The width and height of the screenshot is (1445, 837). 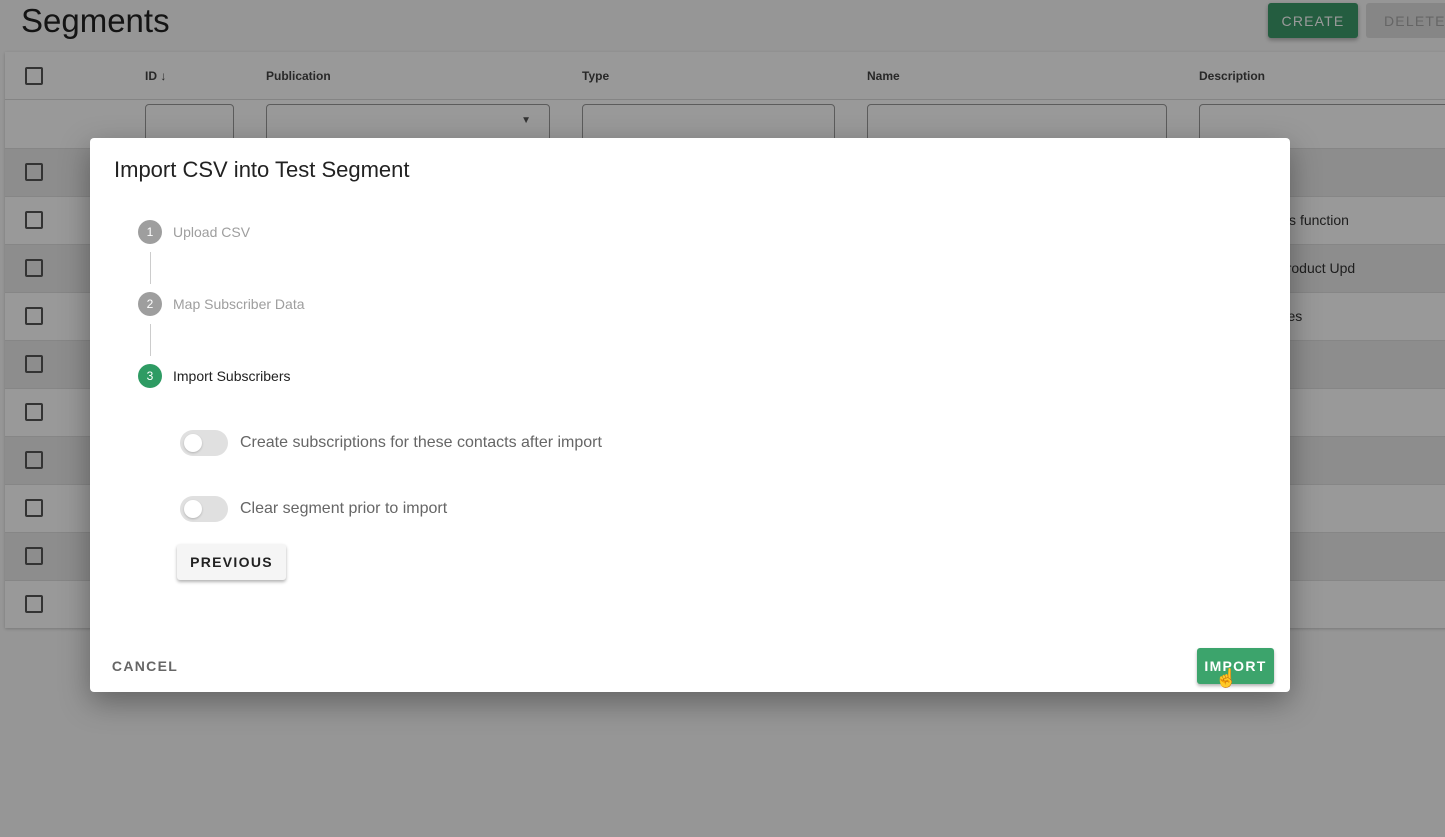 I want to click on step-label: Import Subscribers, so click(x=232, y=376).